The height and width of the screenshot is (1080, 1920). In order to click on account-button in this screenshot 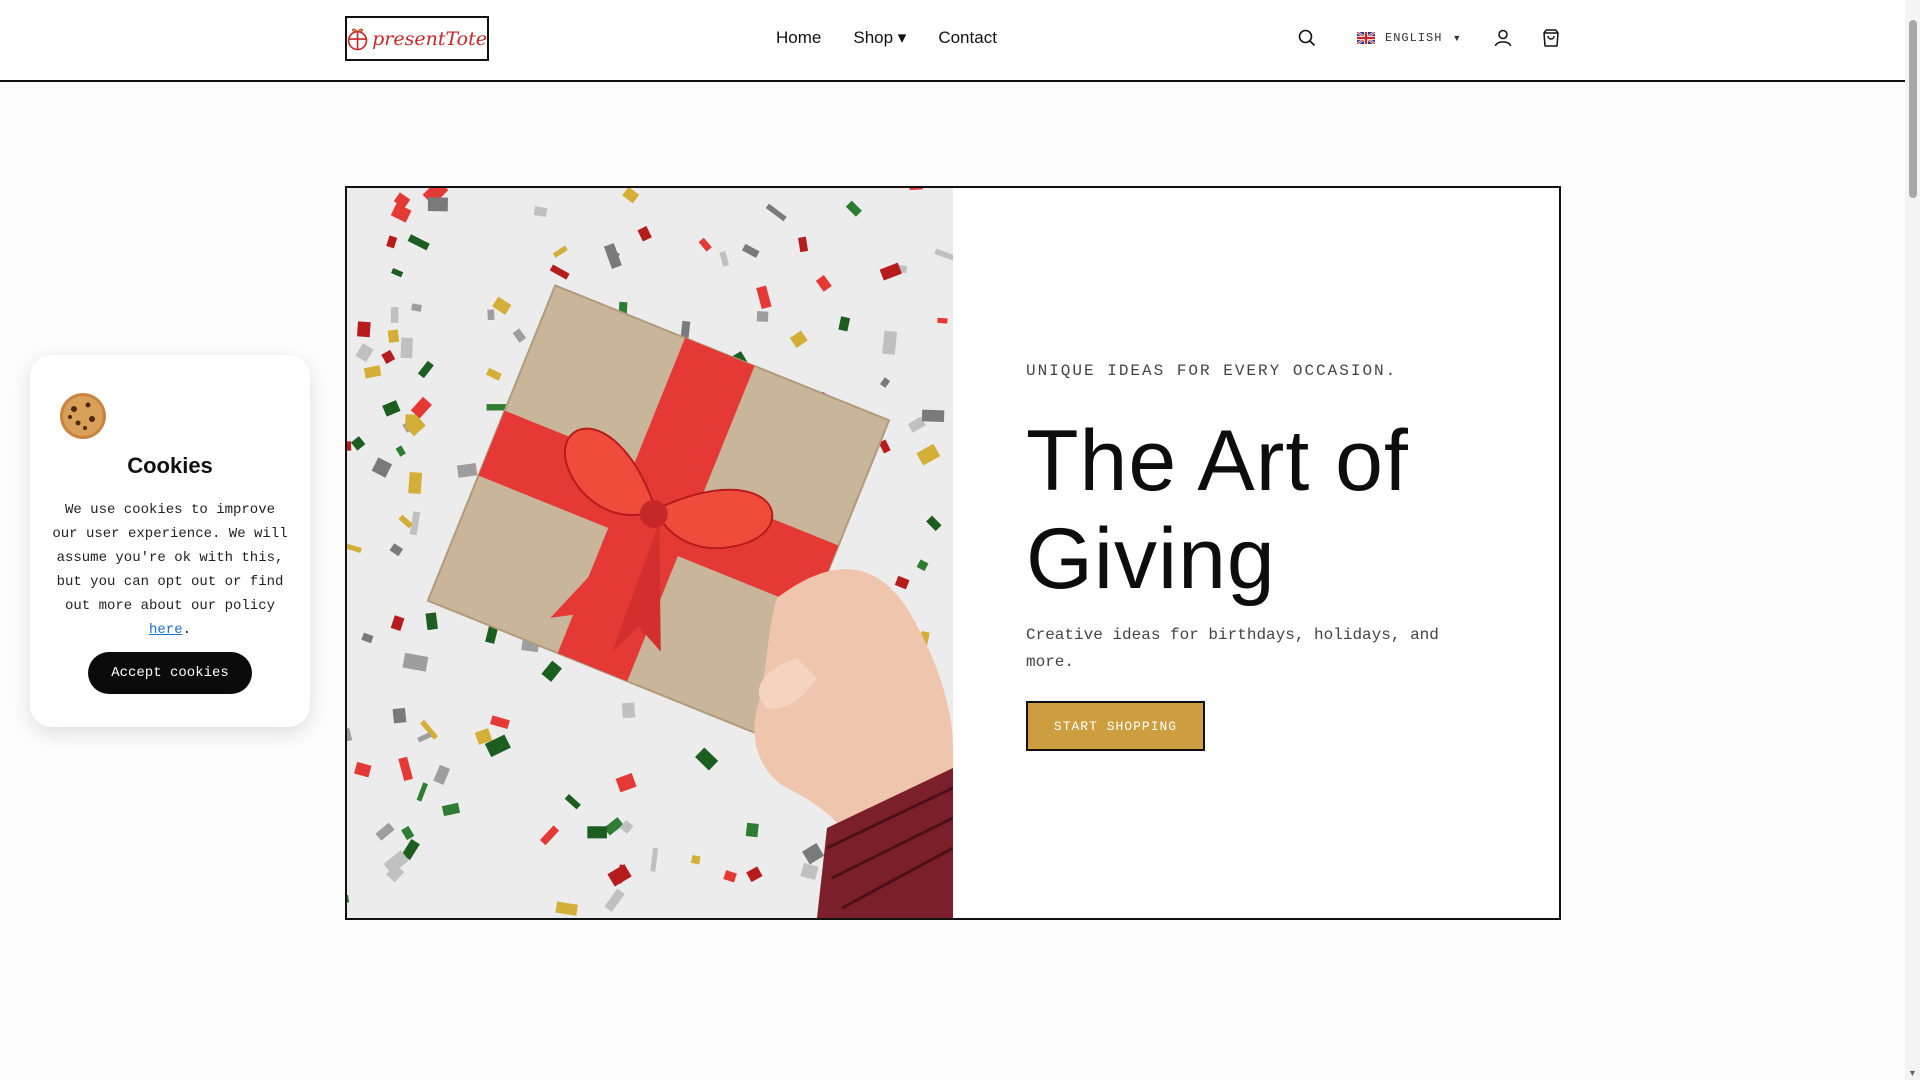, I will do `click(1503, 38)`.